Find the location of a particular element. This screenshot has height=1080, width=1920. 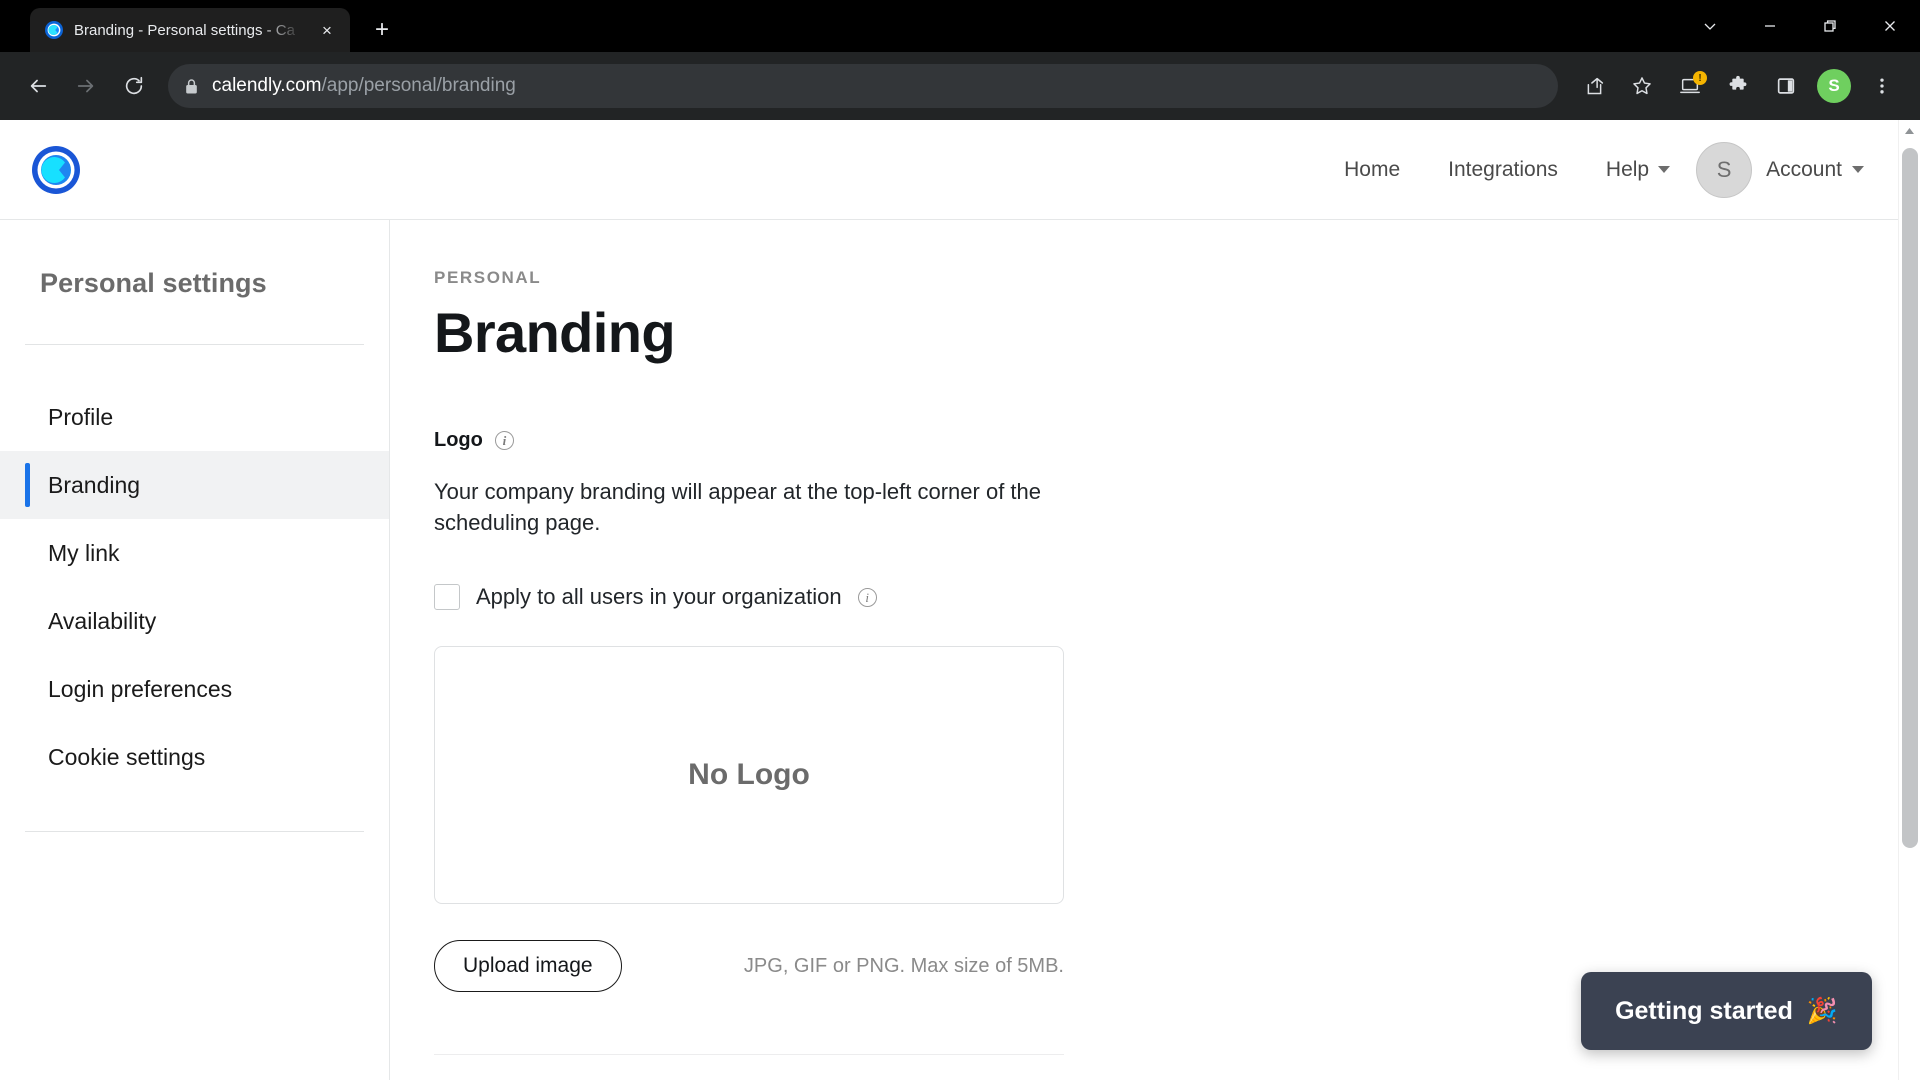

sidebar-item-login-preferences: Login preferences is located at coordinates (194, 689).